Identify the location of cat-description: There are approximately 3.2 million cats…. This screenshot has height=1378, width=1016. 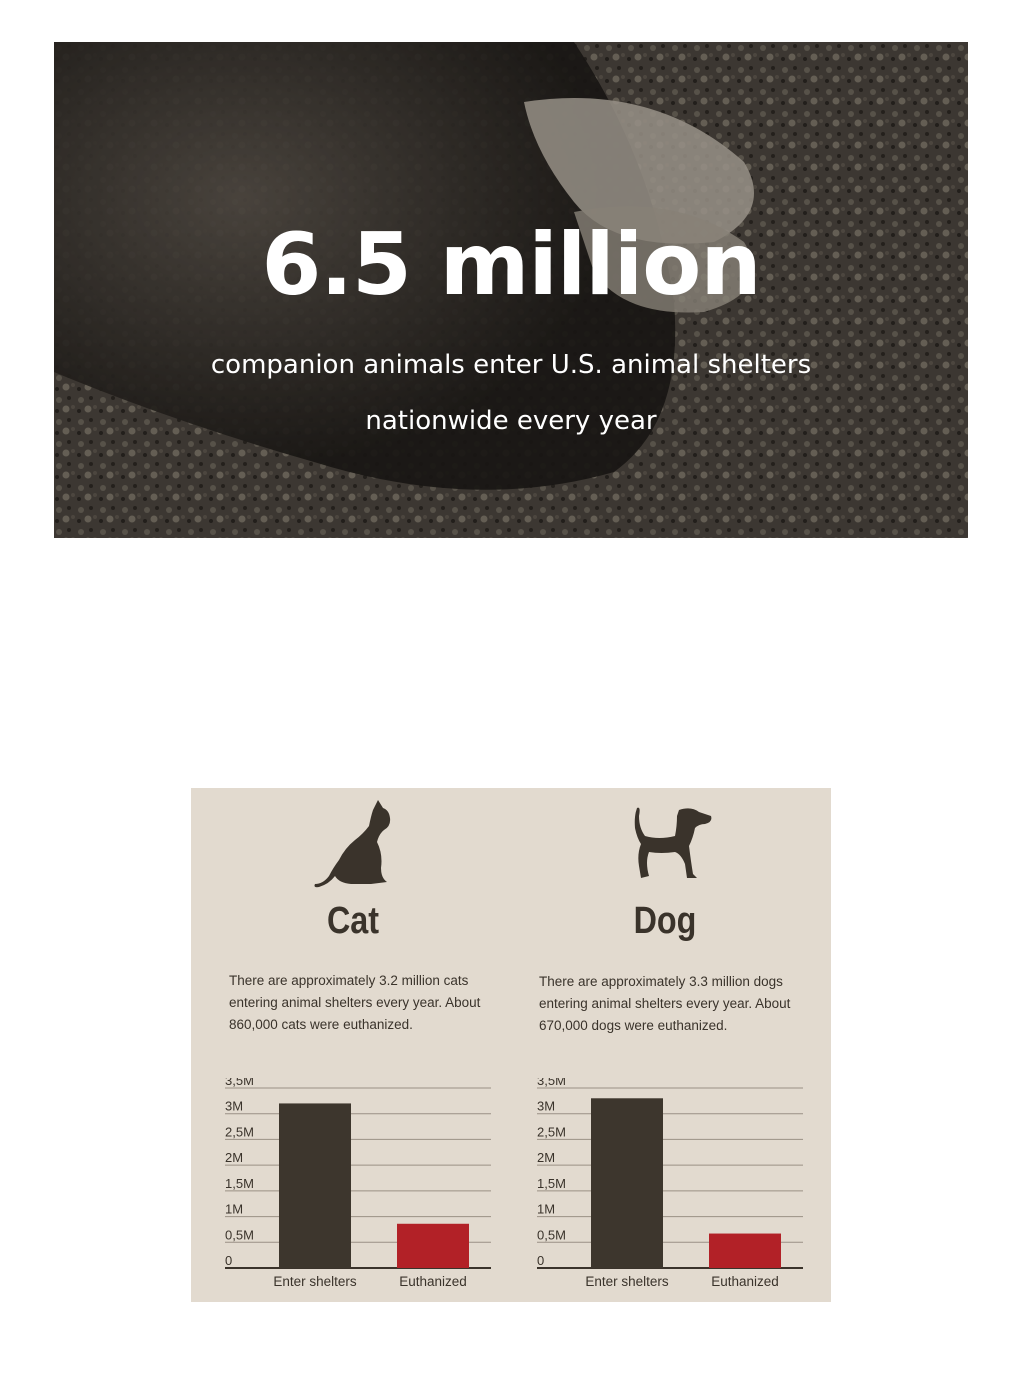
(355, 1002).